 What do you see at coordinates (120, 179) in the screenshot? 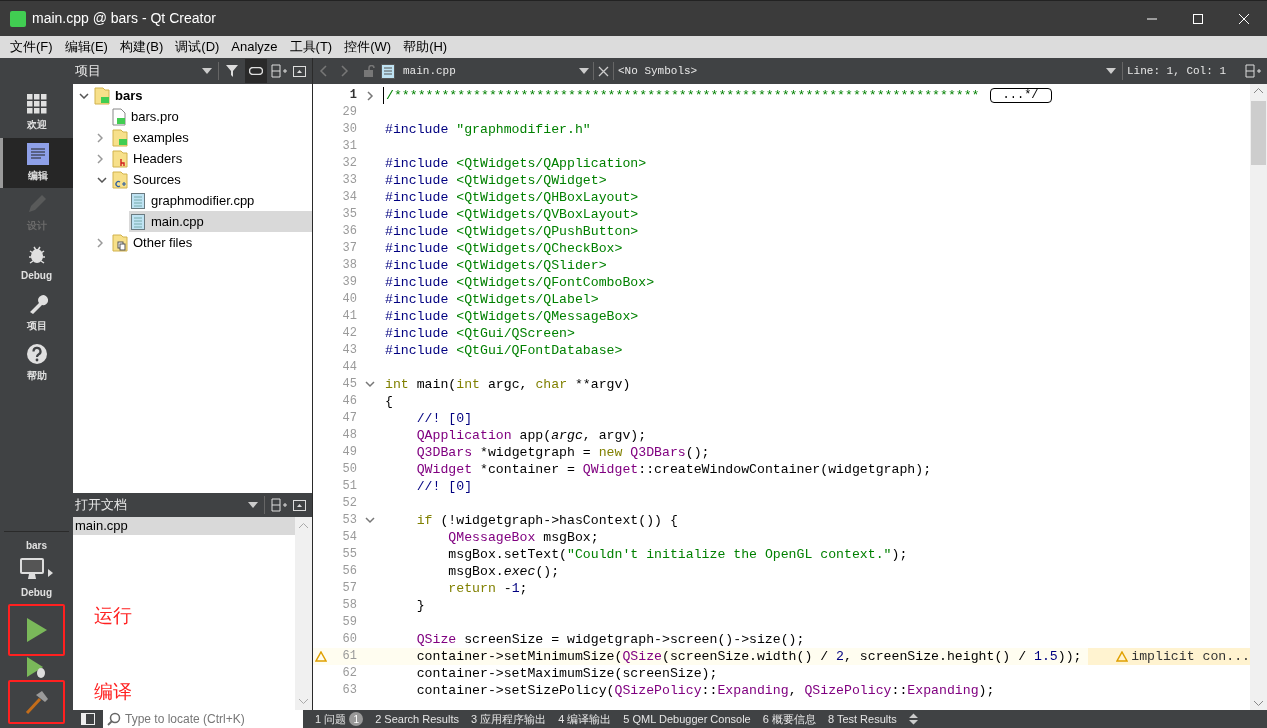
I see `cpp-folder-icon` at bounding box center [120, 179].